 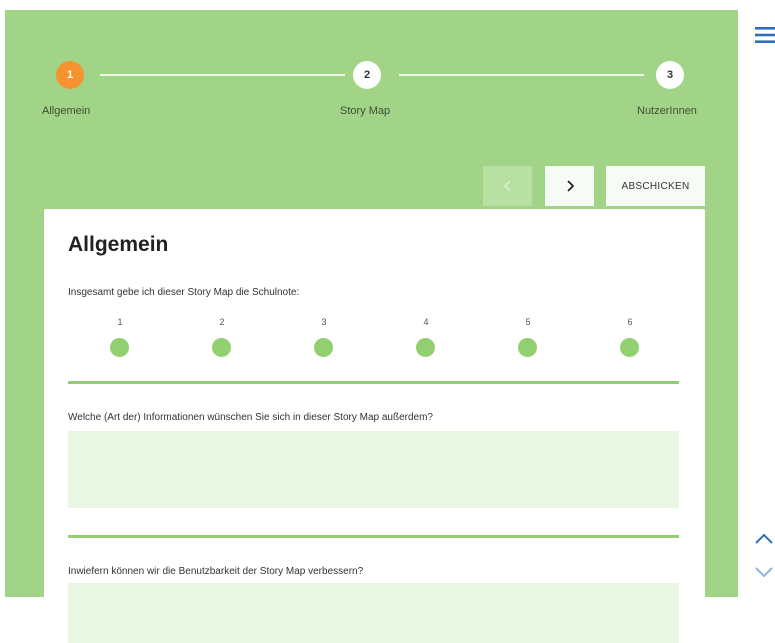 What do you see at coordinates (66, 111) in the screenshot?
I see `step-1-label: Allgemein` at bounding box center [66, 111].